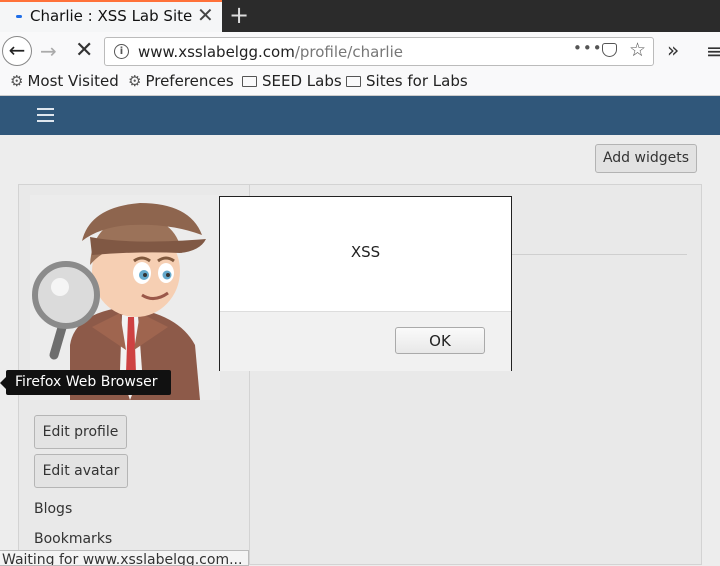 This screenshot has height=566, width=720. Describe the element at coordinates (53, 509) in the screenshot. I see `link-blogs: Blogs` at that location.